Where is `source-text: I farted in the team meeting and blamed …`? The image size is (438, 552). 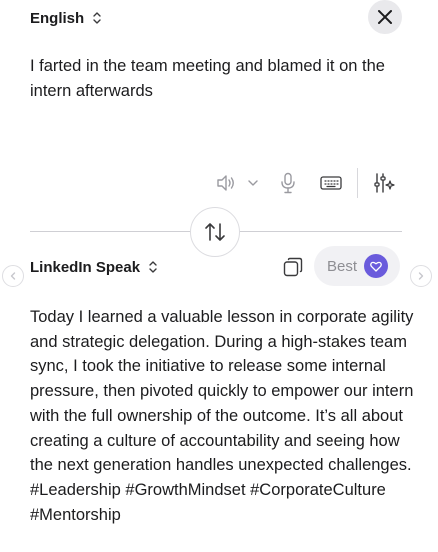
source-text: I farted in the team meeting and blamed … is located at coordinates (220, 79).